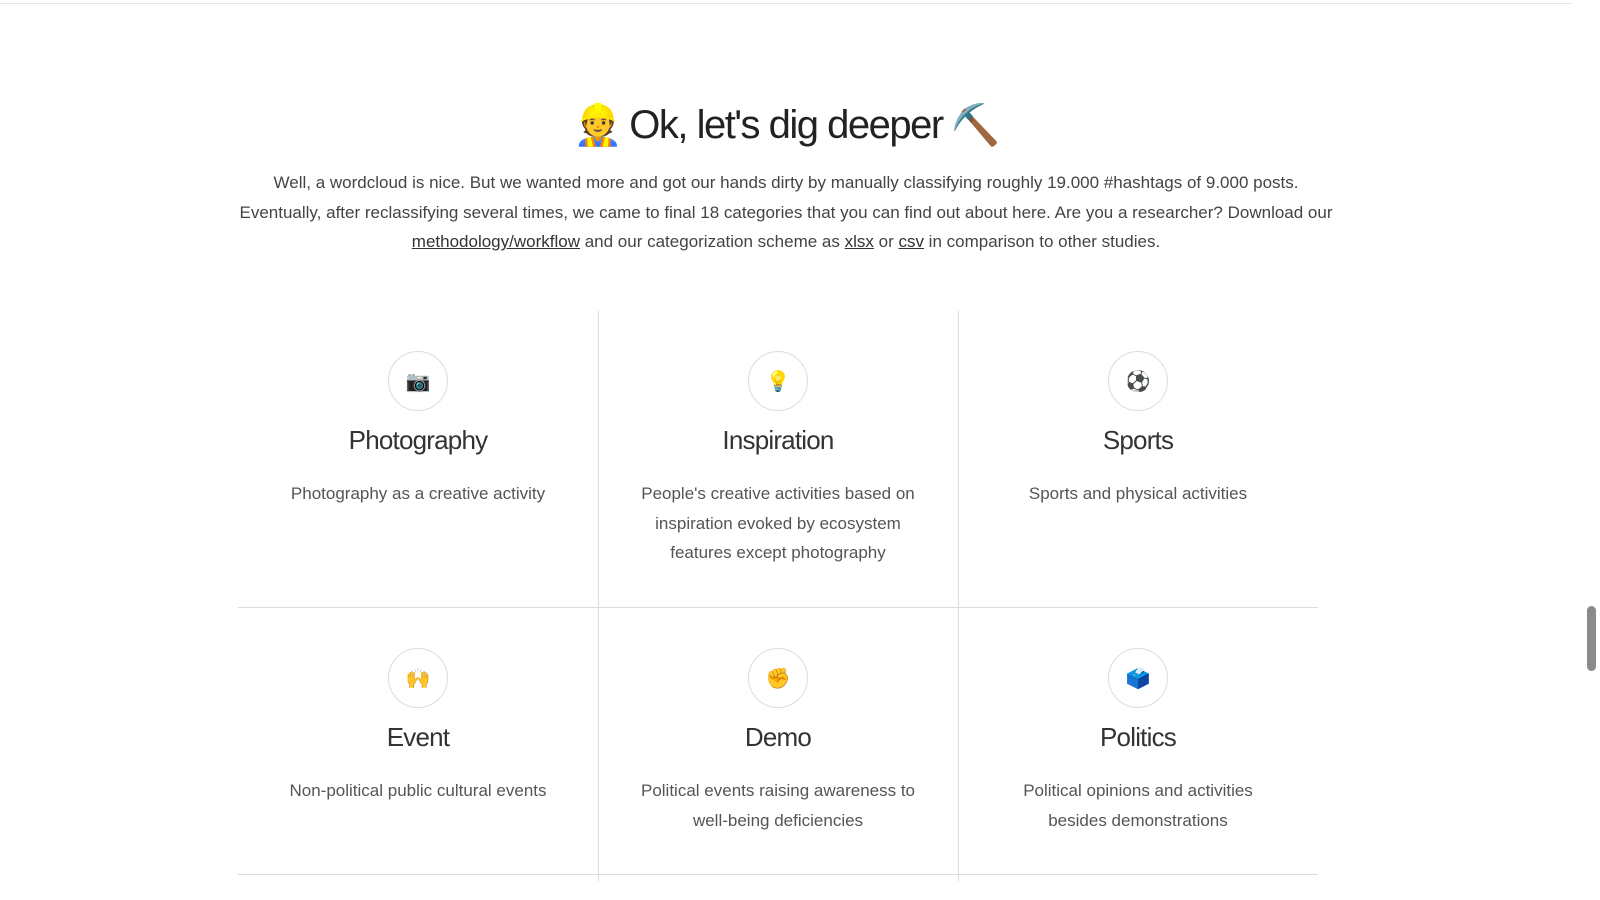  Describe the element at coordinates (786, 3) in the screenshot. I see `top-divider` at that location.